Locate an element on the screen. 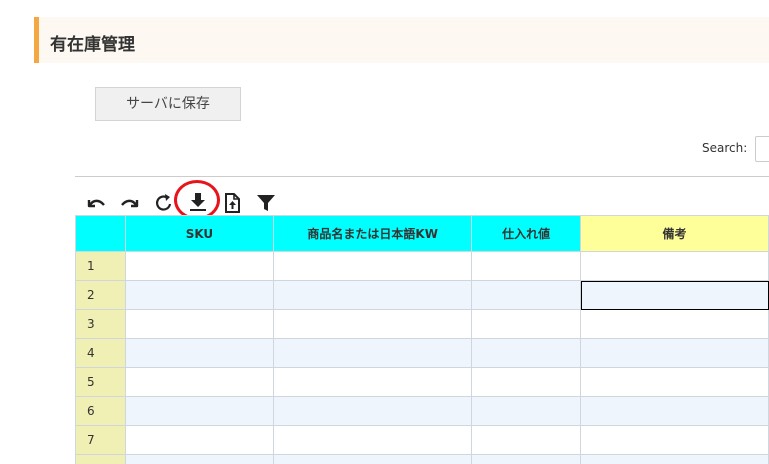 The image size is (769, 464). page-title: 有在庫管理 is located at coordinates (92, 45).